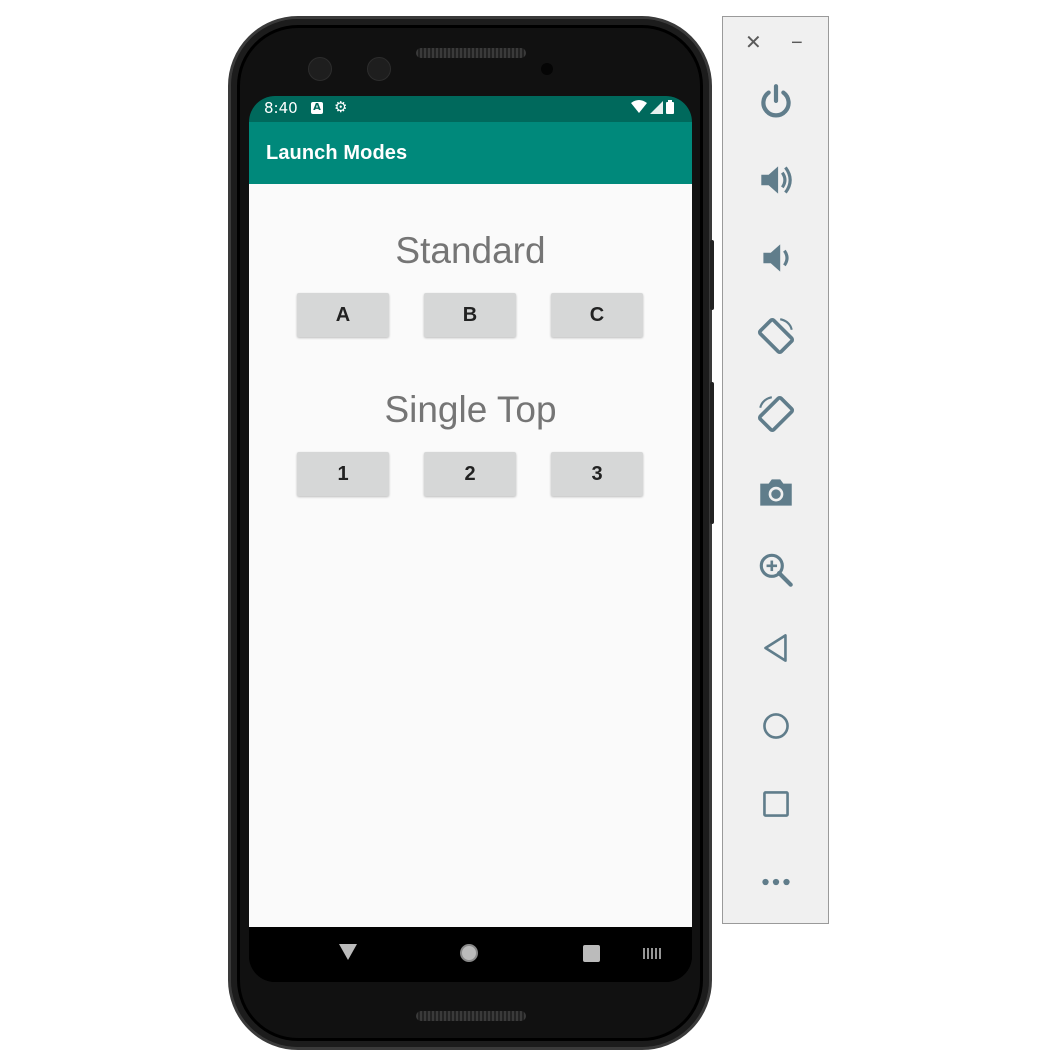  Describe the element at coordinates (348, 952) in the screenshot. I see `nav-back-icon` at that location.